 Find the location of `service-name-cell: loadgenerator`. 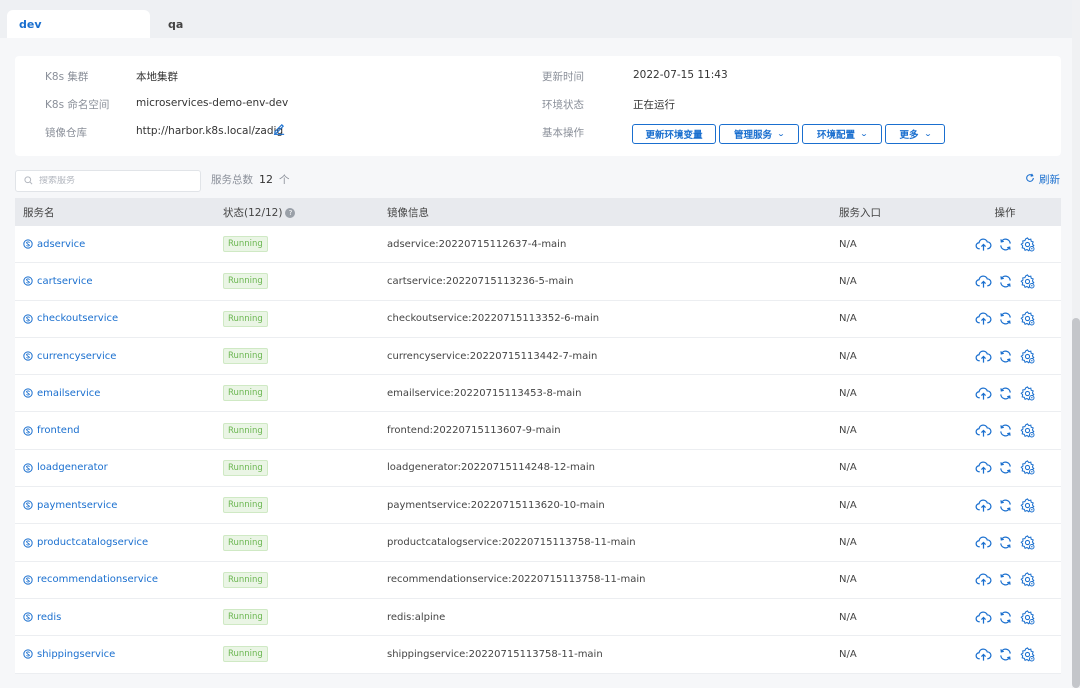

service-name-cell: loadgenerator is located at coordinates (119, 467).